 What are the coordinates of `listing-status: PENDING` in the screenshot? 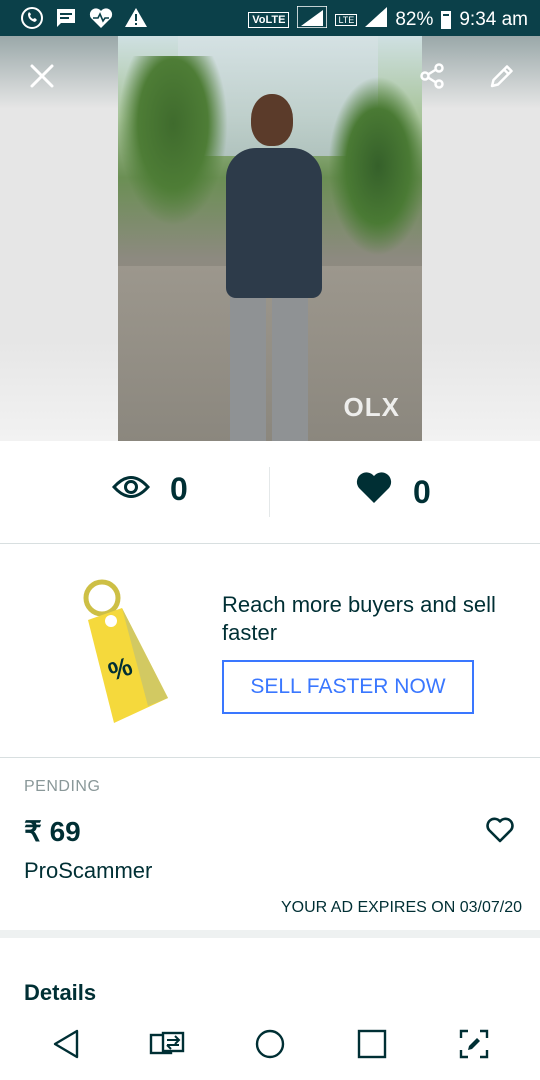 It's located at (62, 786).